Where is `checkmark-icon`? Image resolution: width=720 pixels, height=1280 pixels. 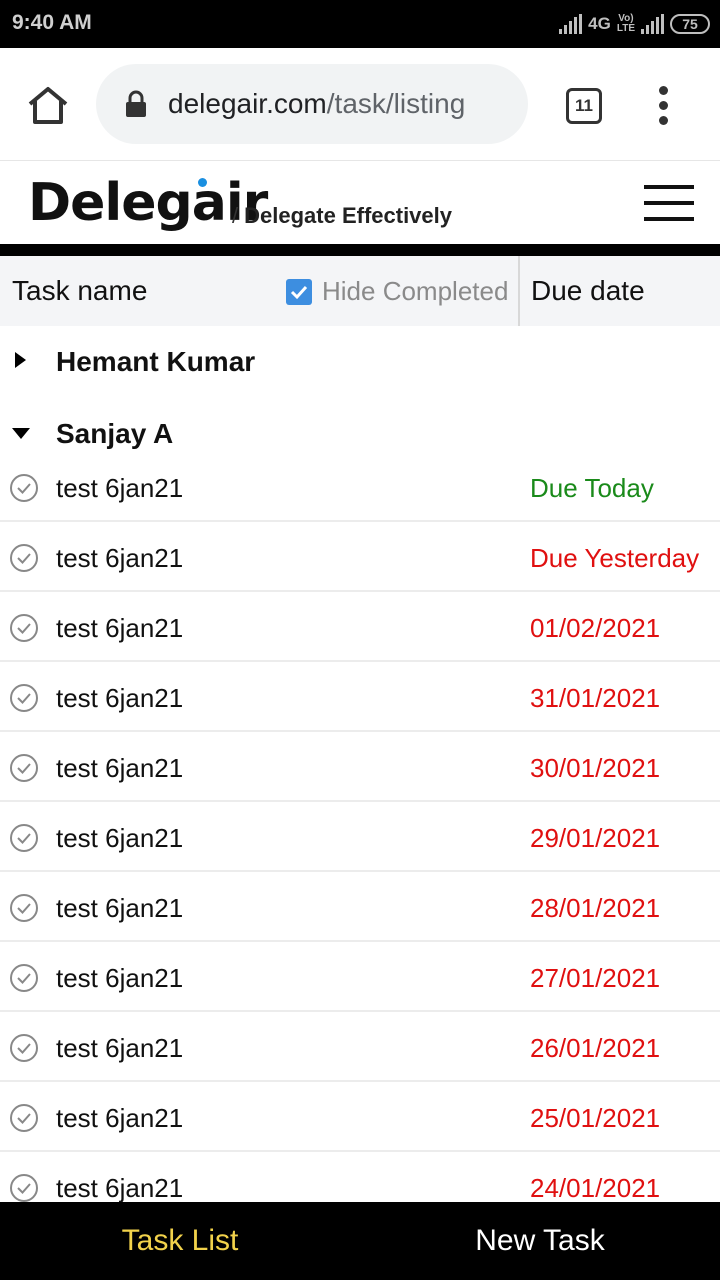 checkmark-icon is located at coordinates (299, 292).